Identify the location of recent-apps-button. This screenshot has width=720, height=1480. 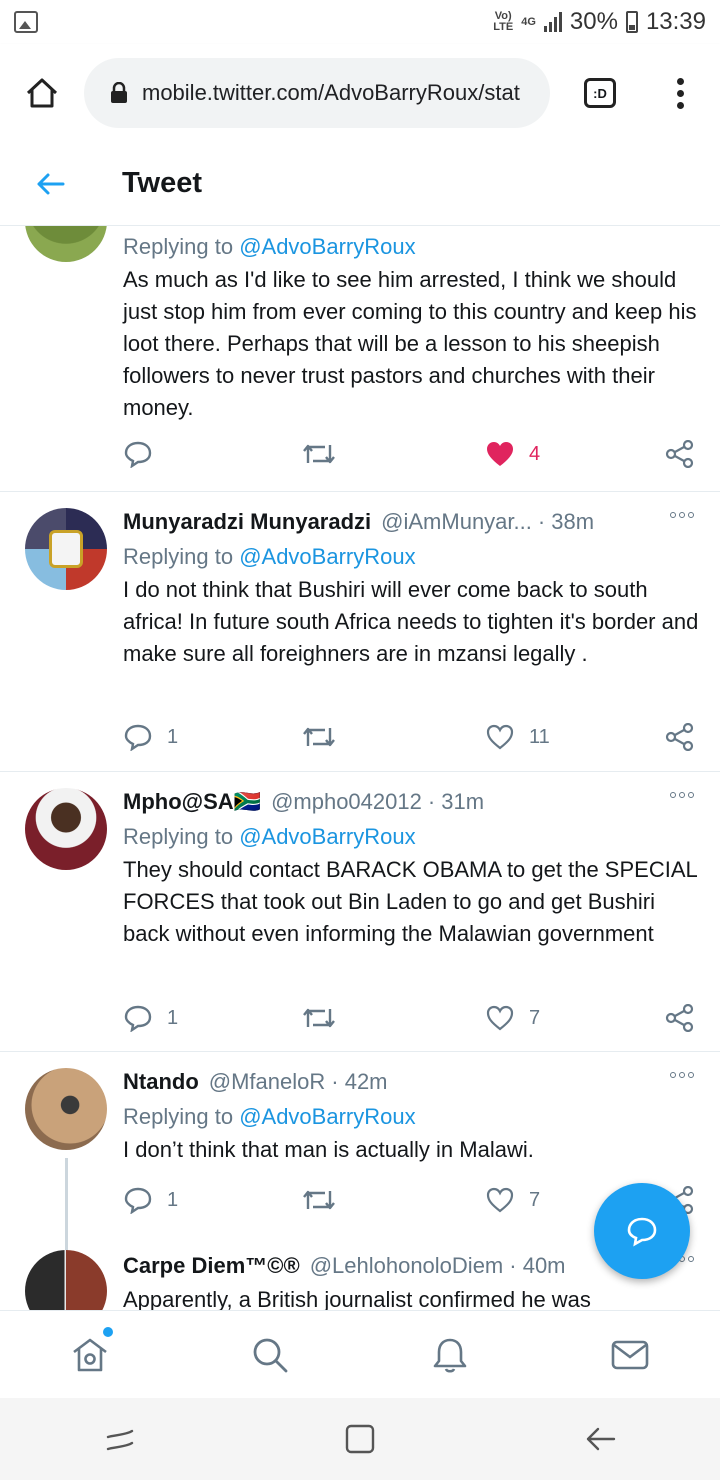
(120, 1439).